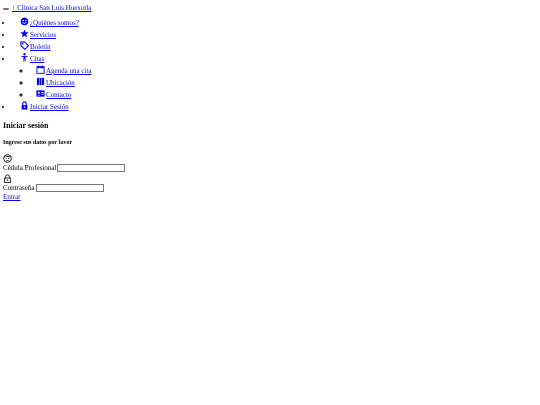 Image resolution: width=540 pixels, height=405 pixels. Describe the element at coordinates (37, 59) in the screenshot. I see `menu-label: Citas` at that location.